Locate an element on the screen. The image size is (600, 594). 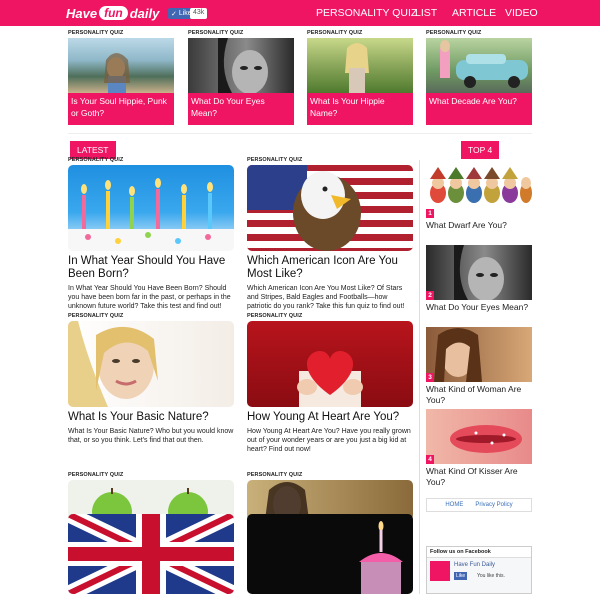
rank-badge: 2 is located at coordinates (430, 295).